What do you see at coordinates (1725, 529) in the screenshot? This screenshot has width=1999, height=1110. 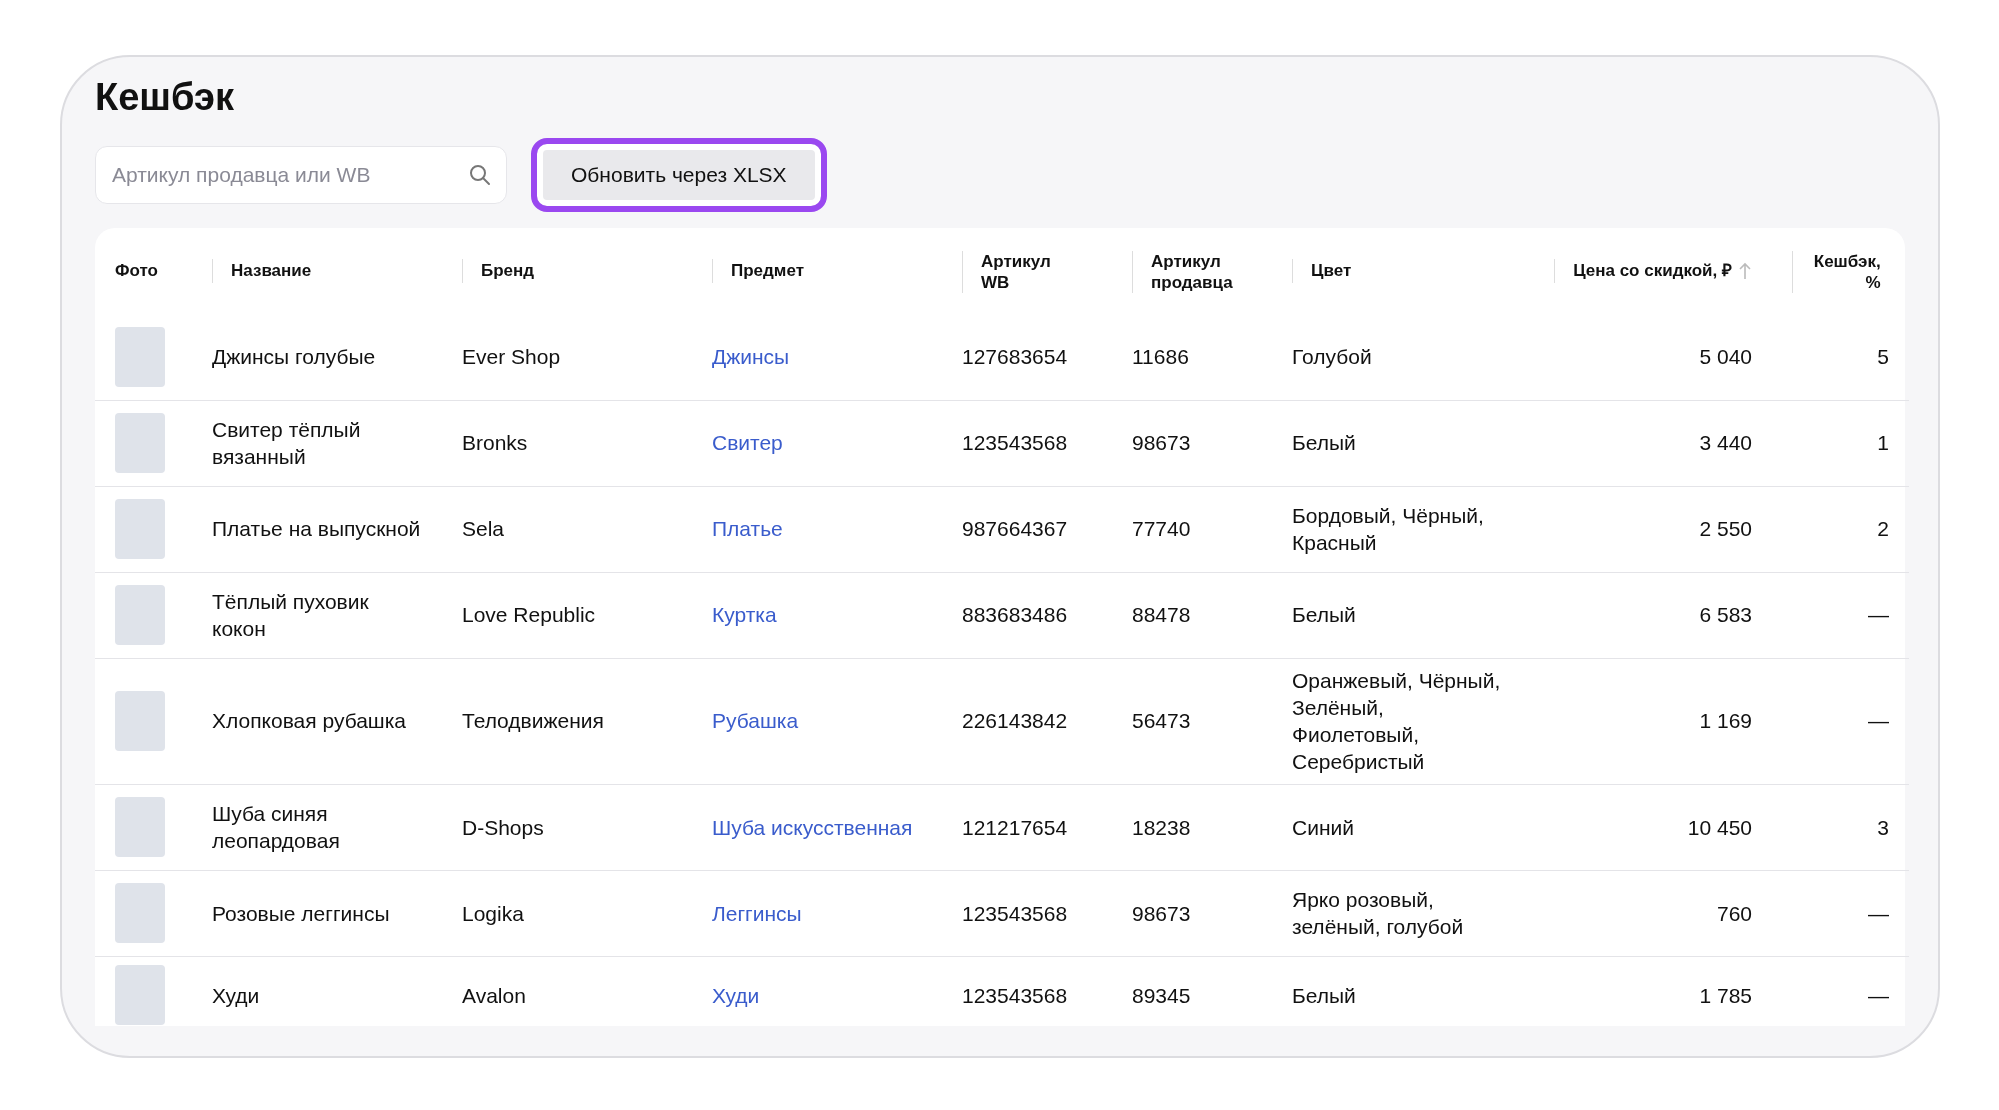 I see `price-cell: 2 550` at bounding box center [1725, 529].